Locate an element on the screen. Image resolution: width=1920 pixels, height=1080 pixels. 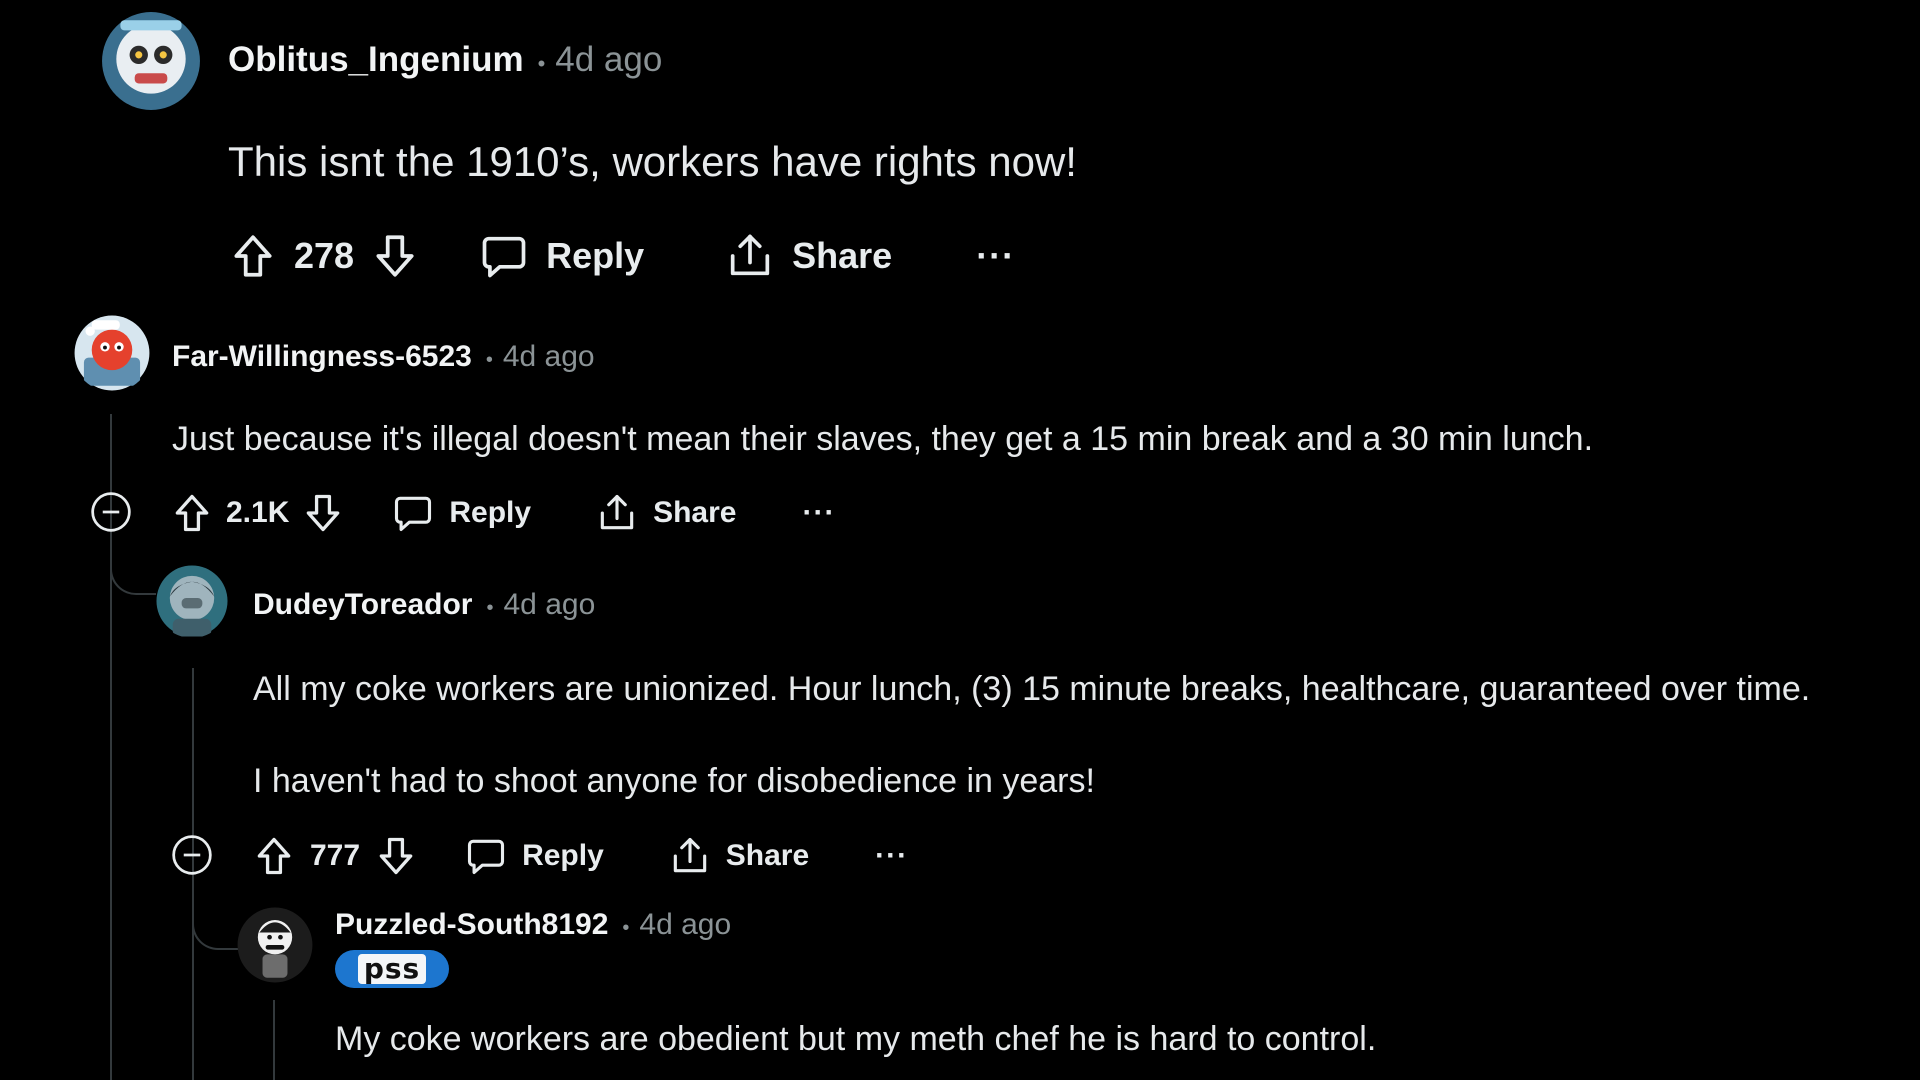
user-flair: pss is located at coordinates (392, 969).